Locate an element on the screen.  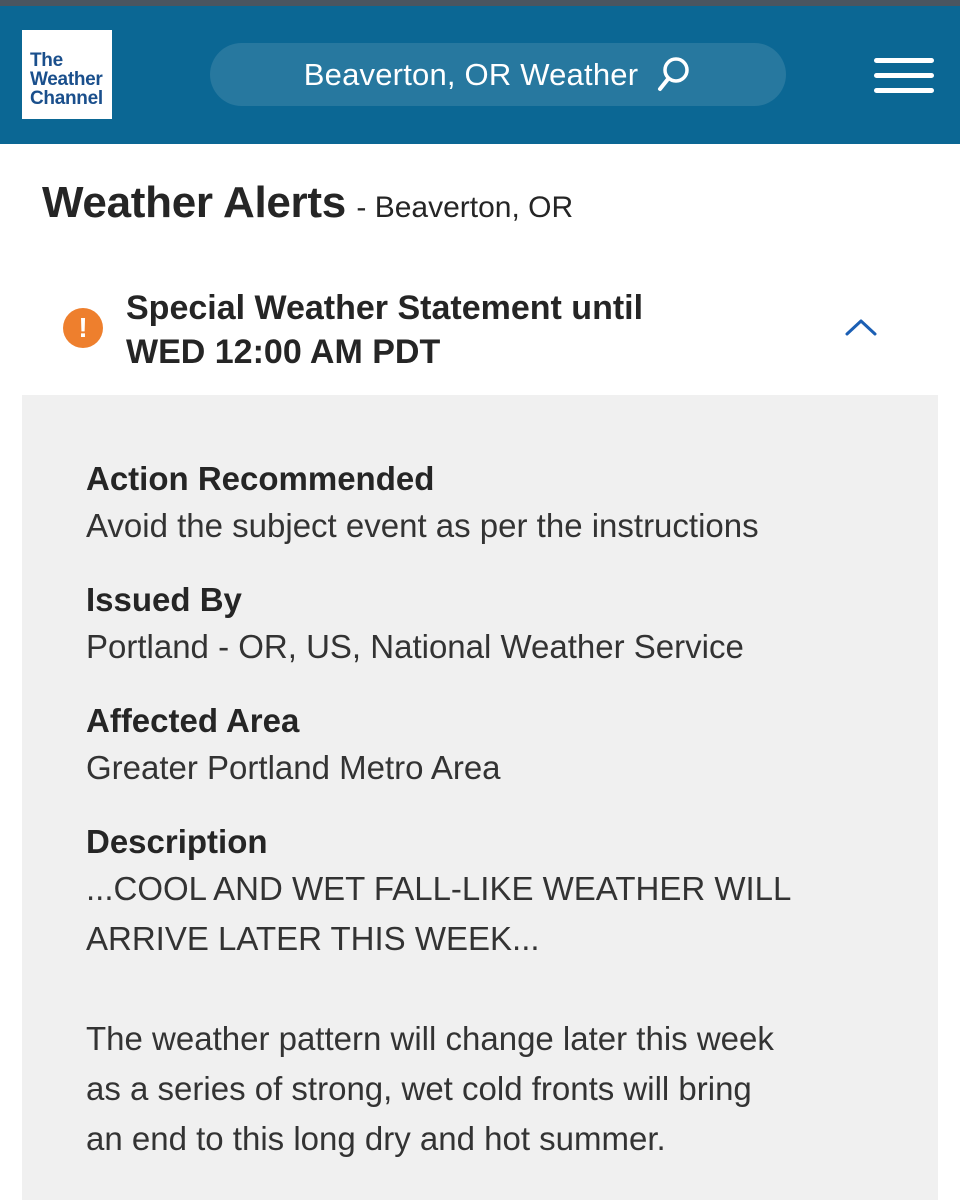
page-title-row: Weather Alerts - Beaverton, OR is located at coordinates (482, 203).